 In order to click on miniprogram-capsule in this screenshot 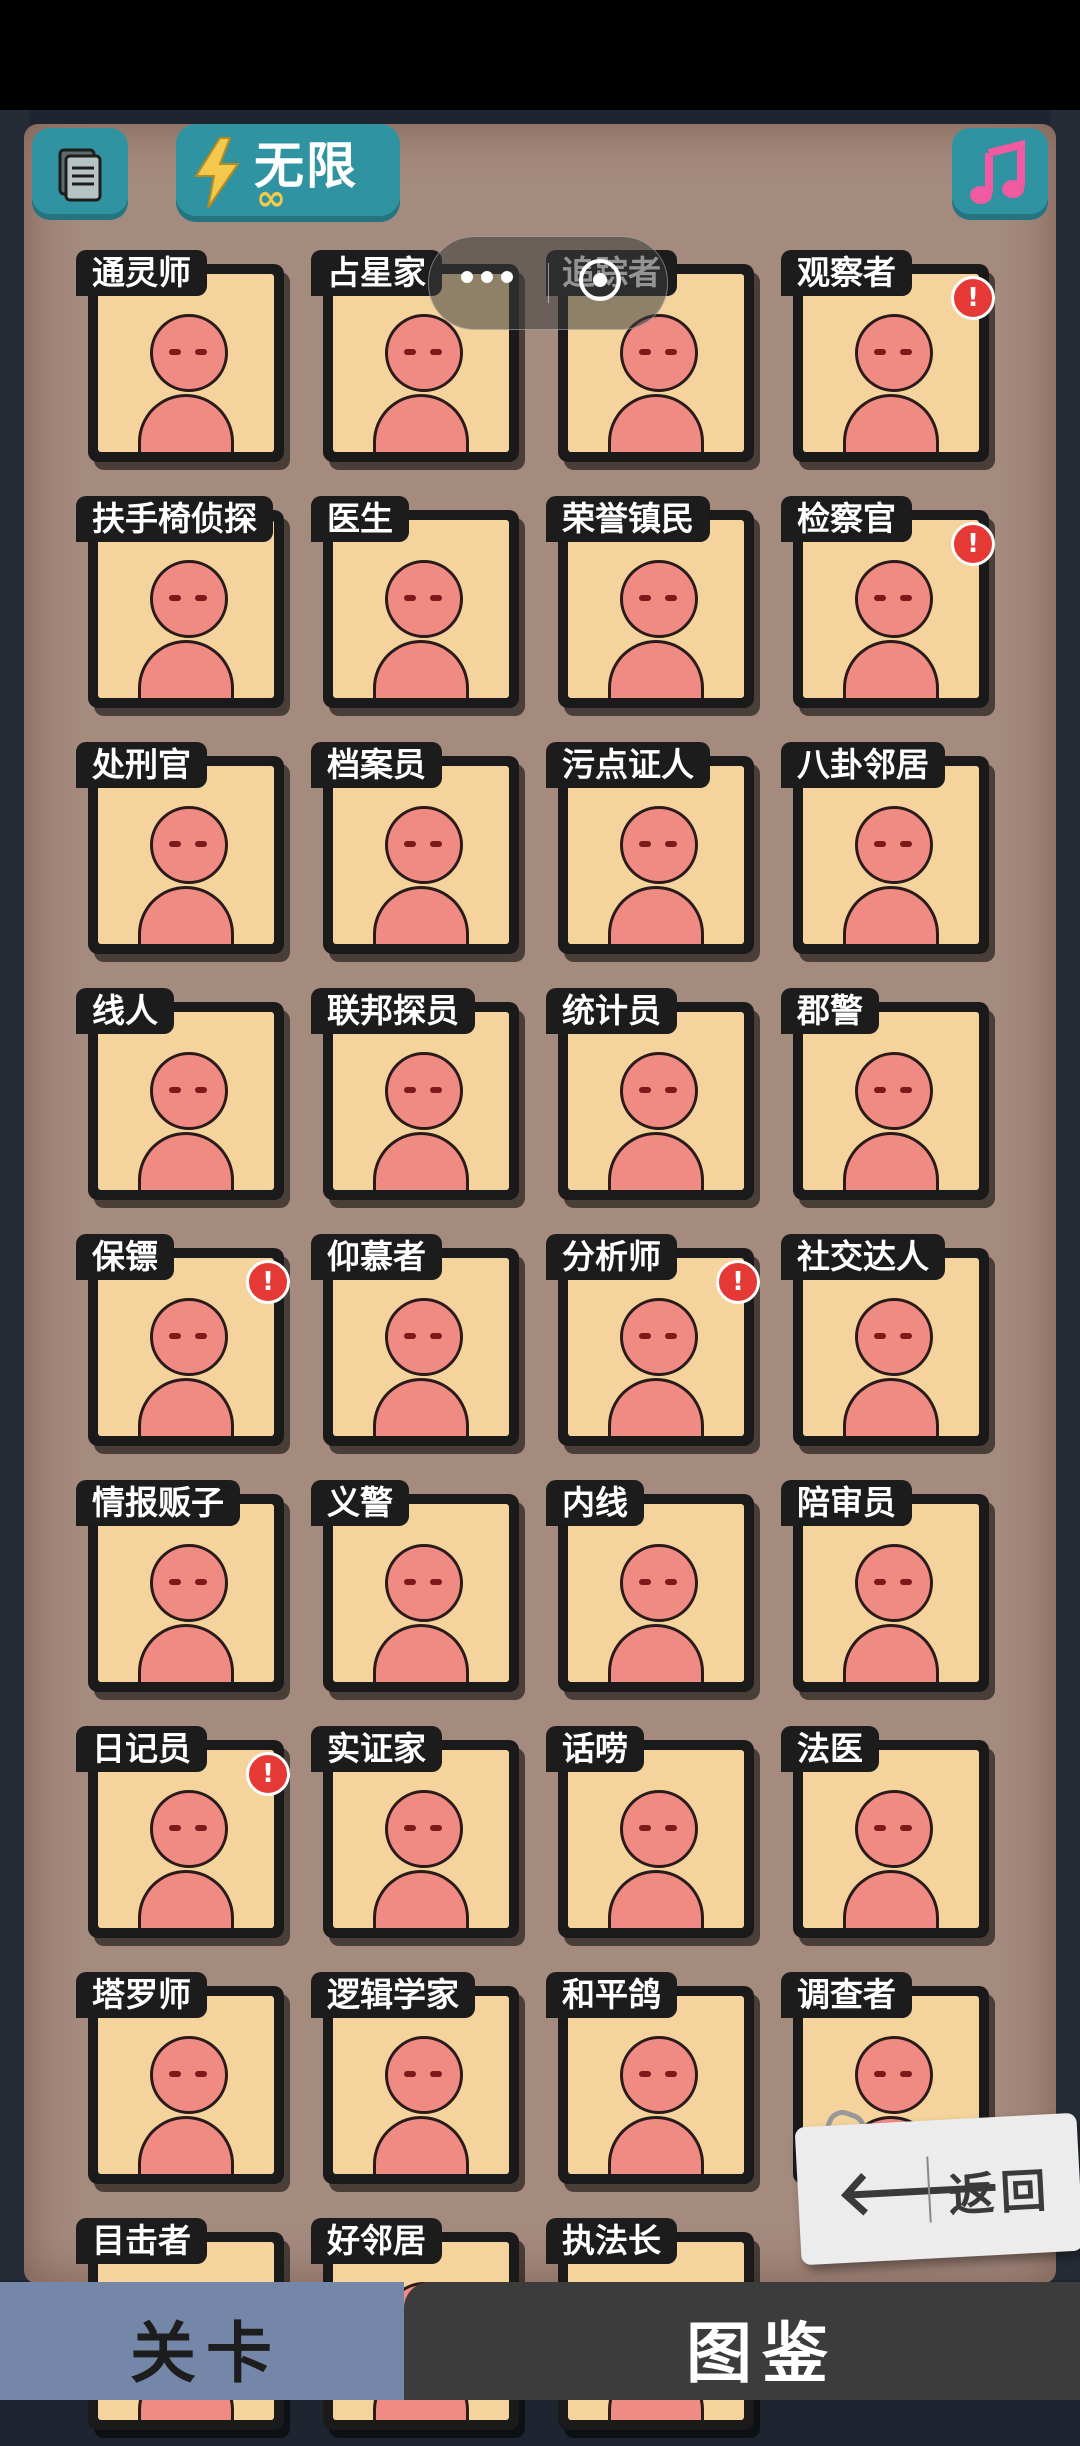, I will do `click(548, 283)`.